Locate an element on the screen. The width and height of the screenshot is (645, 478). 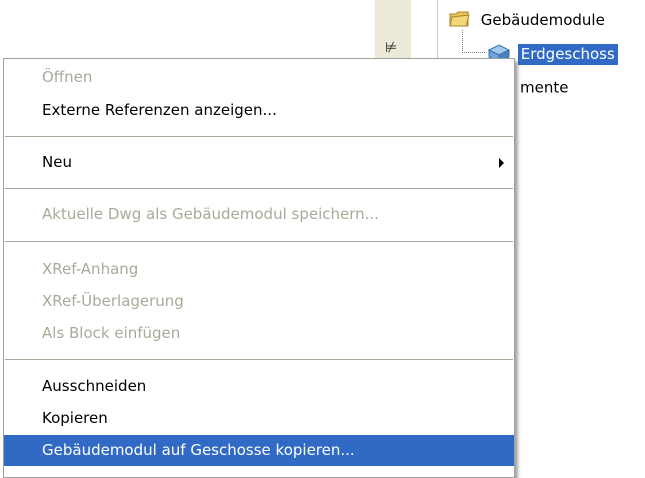
tree-node-label: mente is located at coordinates (544, 87).